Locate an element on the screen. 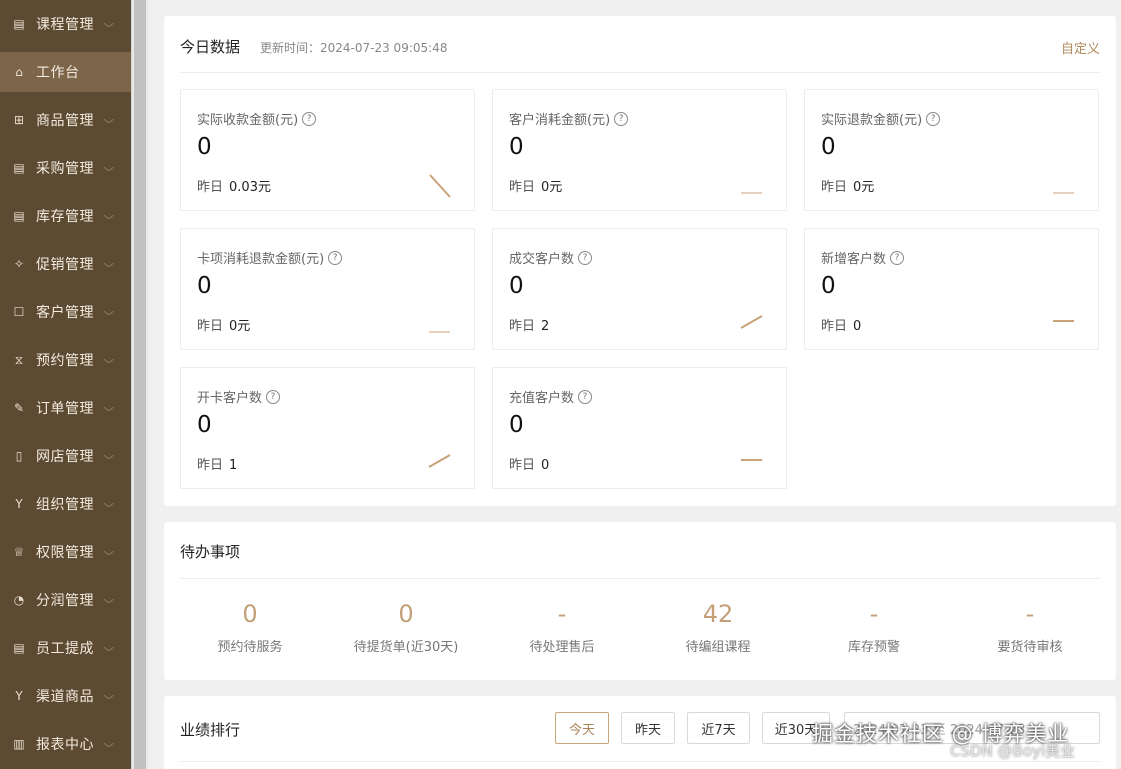  sidebar-item-label: 库存管理 is located at coordinates (65, 217).